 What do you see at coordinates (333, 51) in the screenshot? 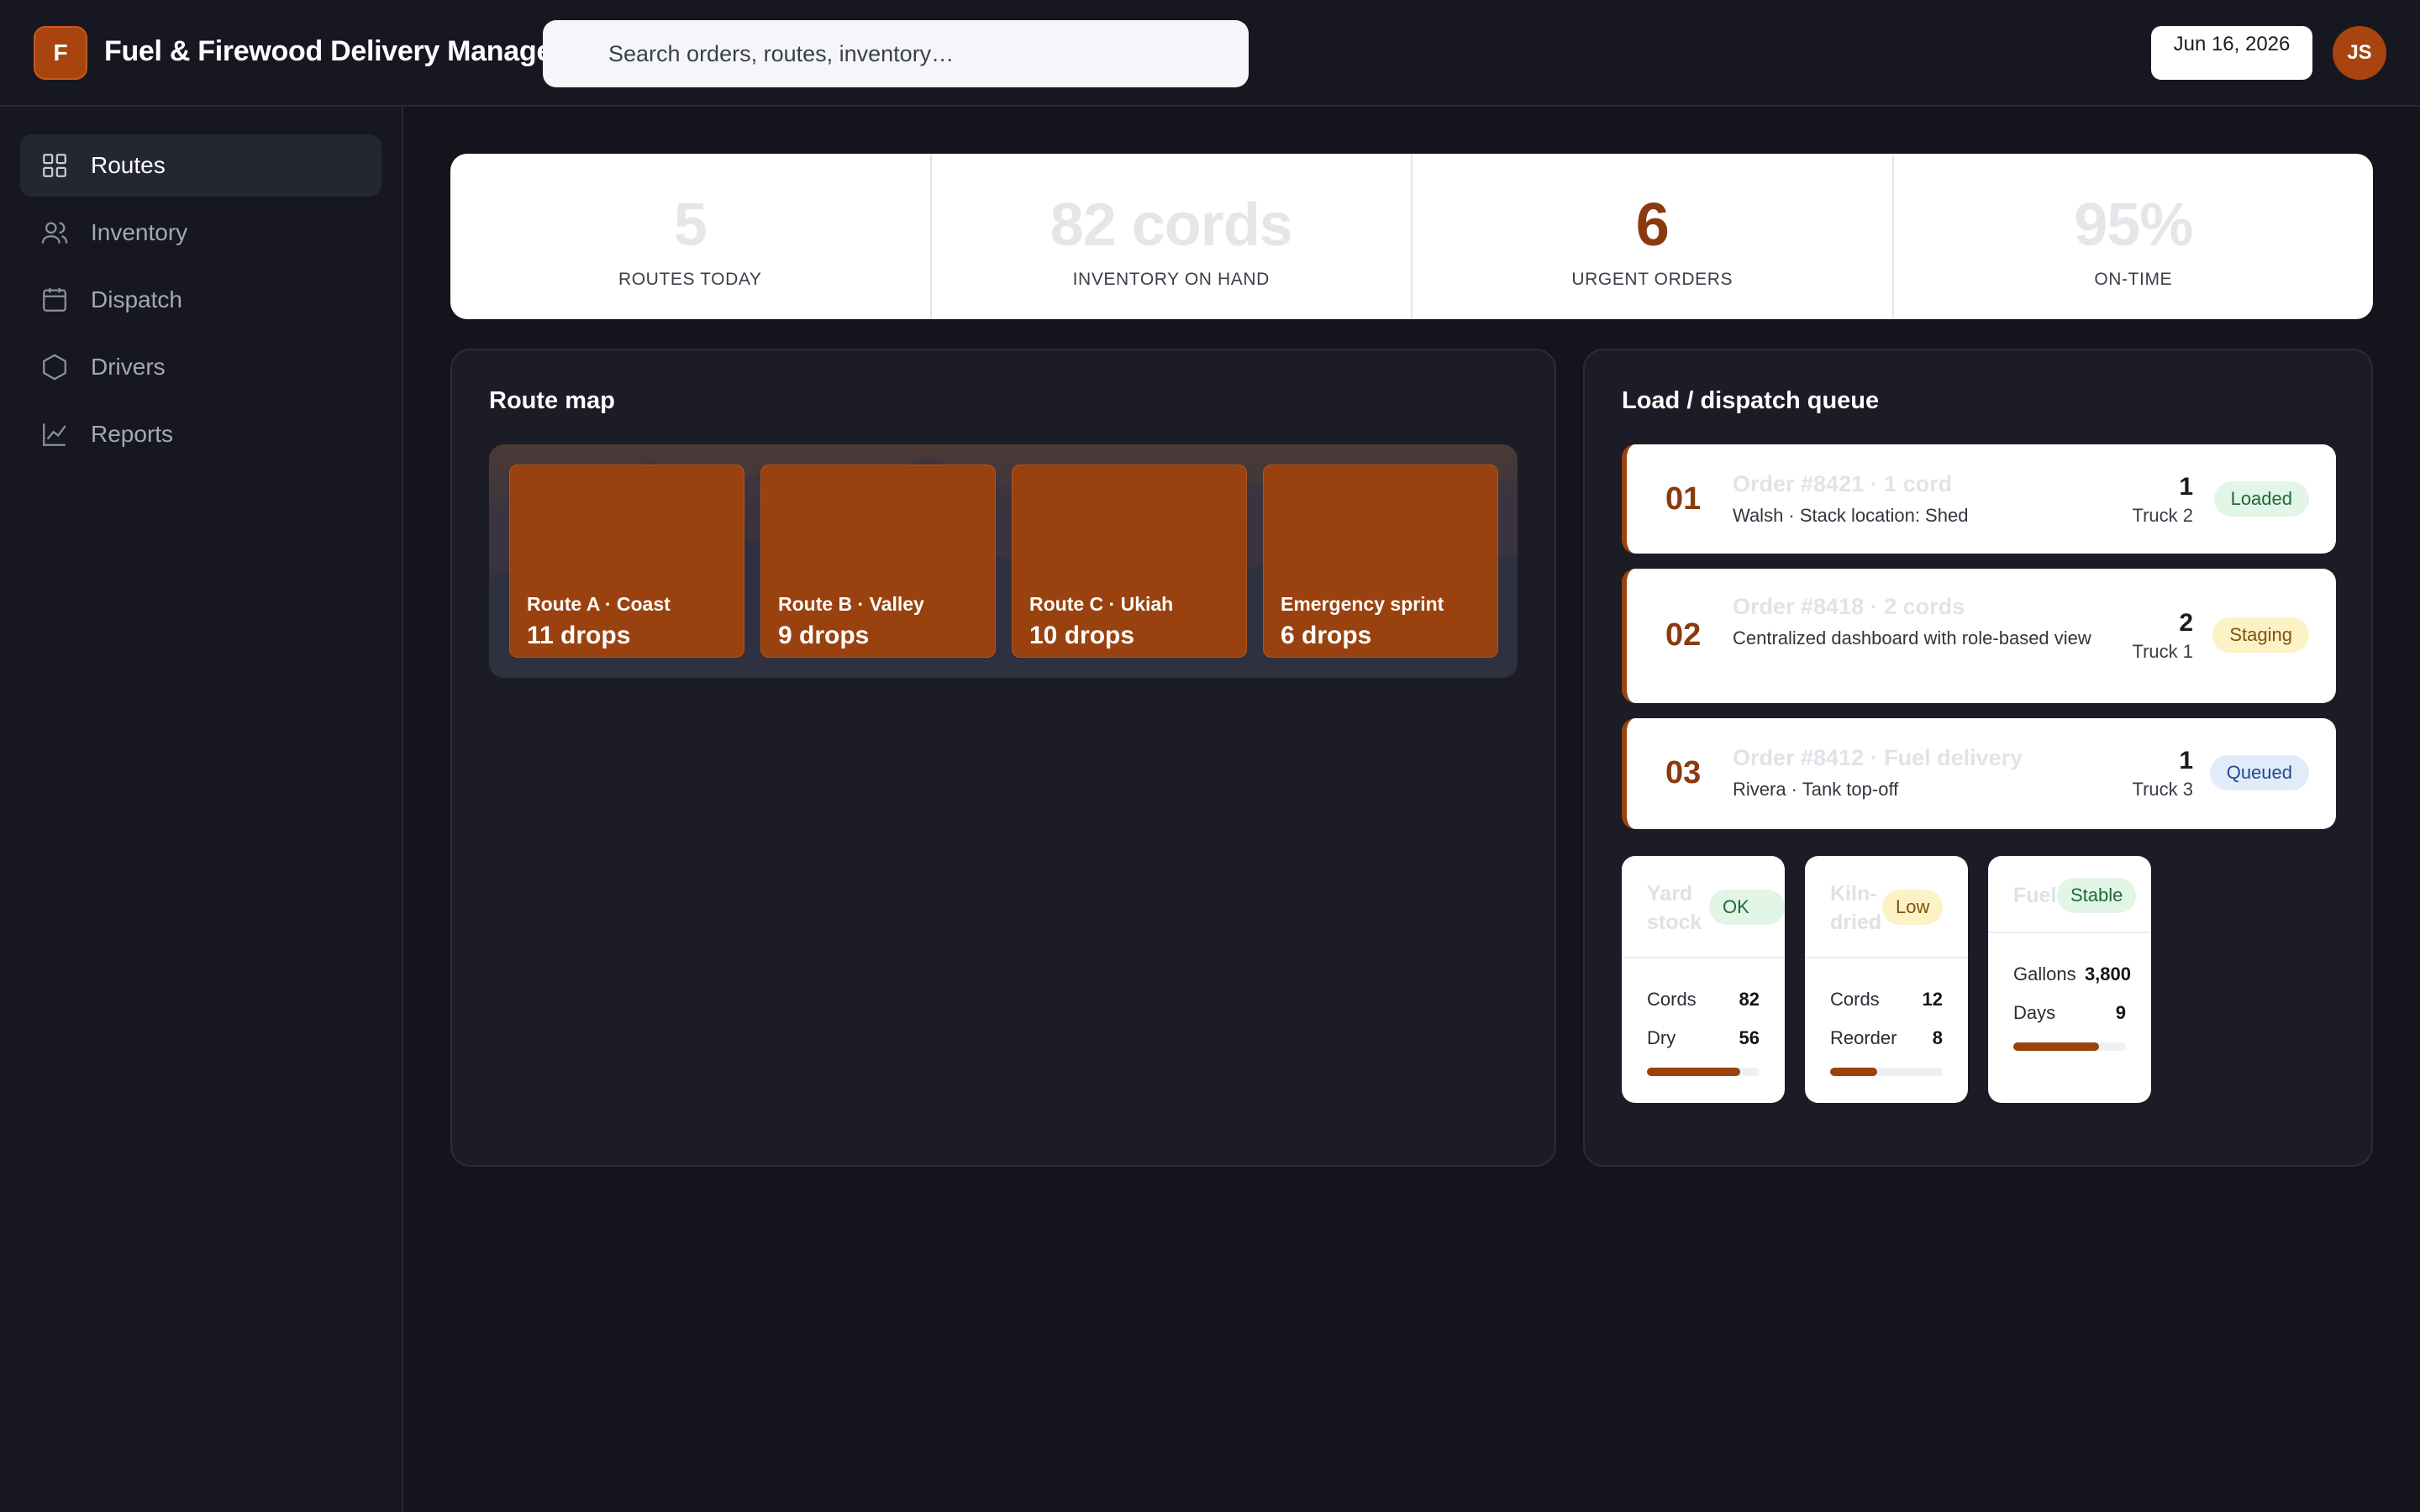
I see `app-title: Fuel & Firewood Delivery Manager` at bounding box center [333, 51].